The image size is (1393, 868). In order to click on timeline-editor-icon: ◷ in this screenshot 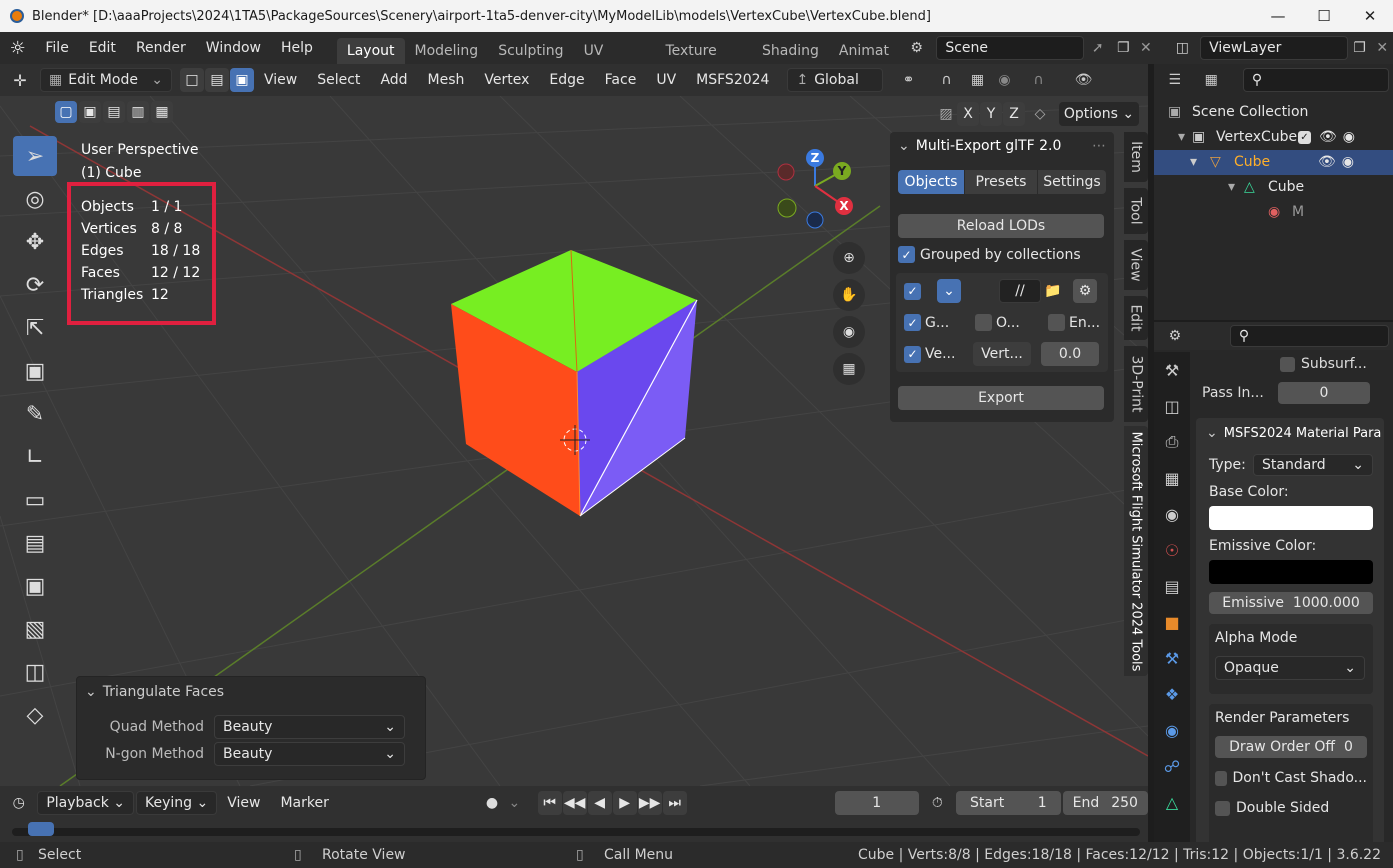, I will do `click(18, 803)`.